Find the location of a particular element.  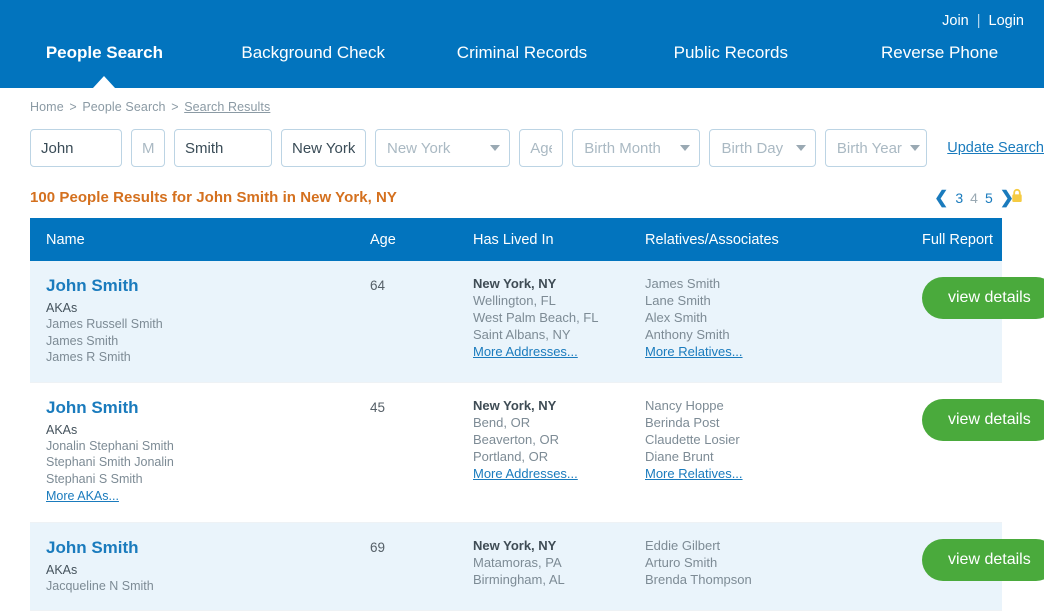

birth-year-value: Birth Year is located at coordinates (869, 148).